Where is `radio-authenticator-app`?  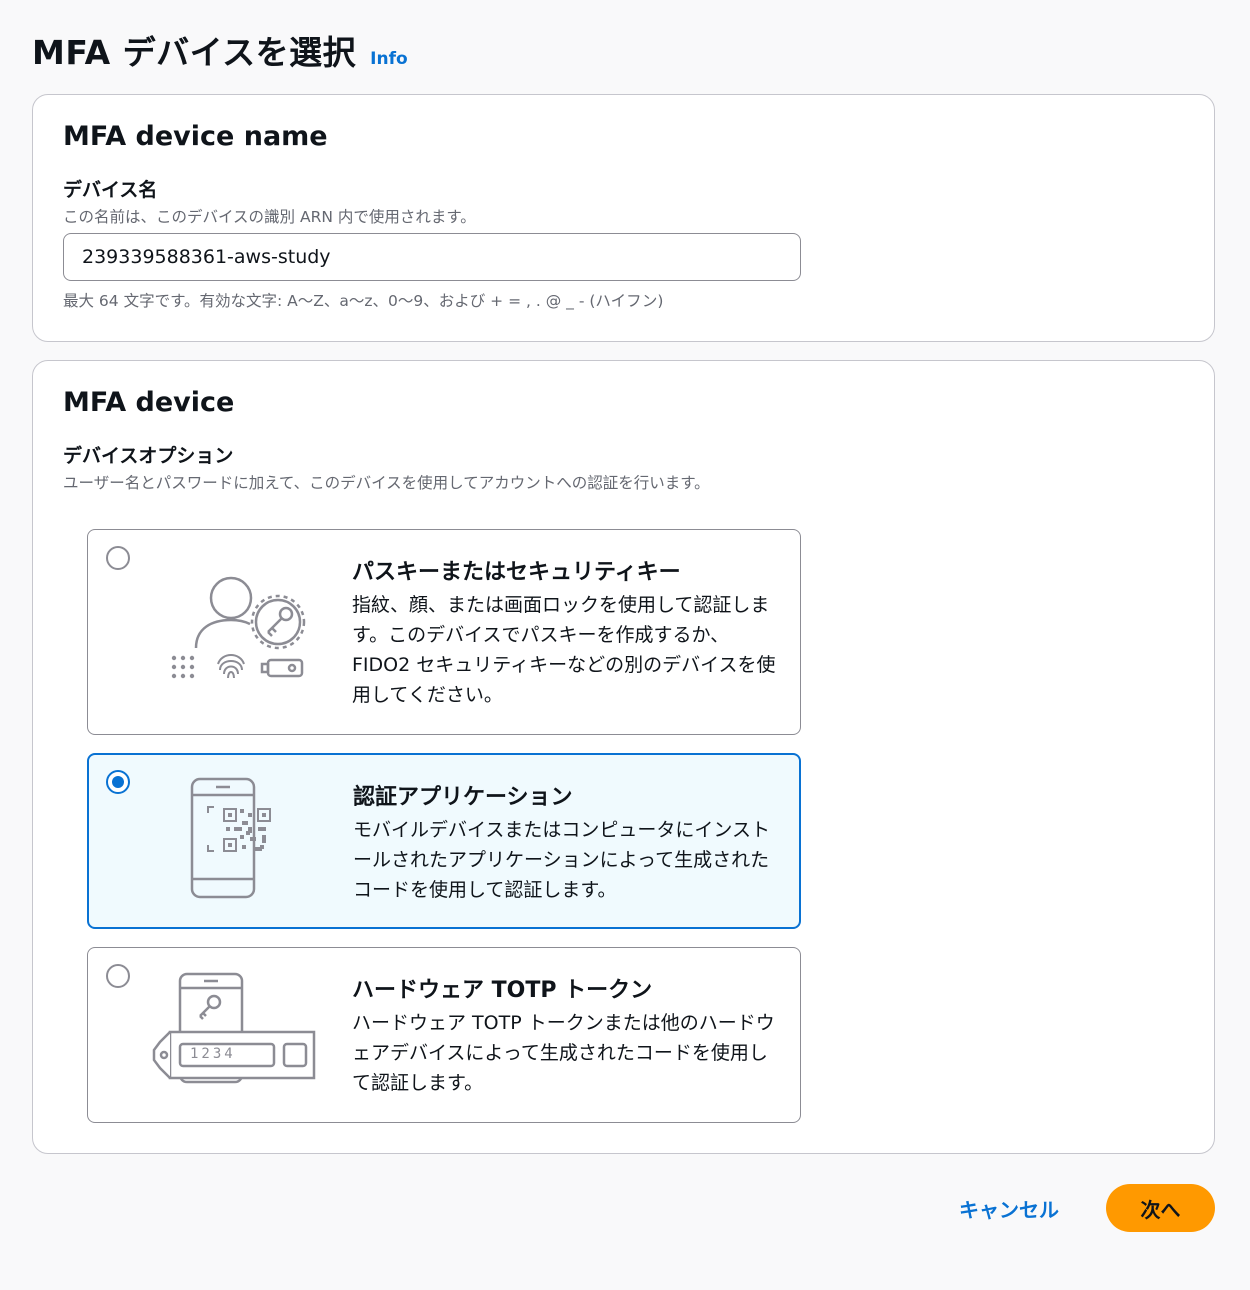 radio-authenticator-app is located at coordinates (118, 782).